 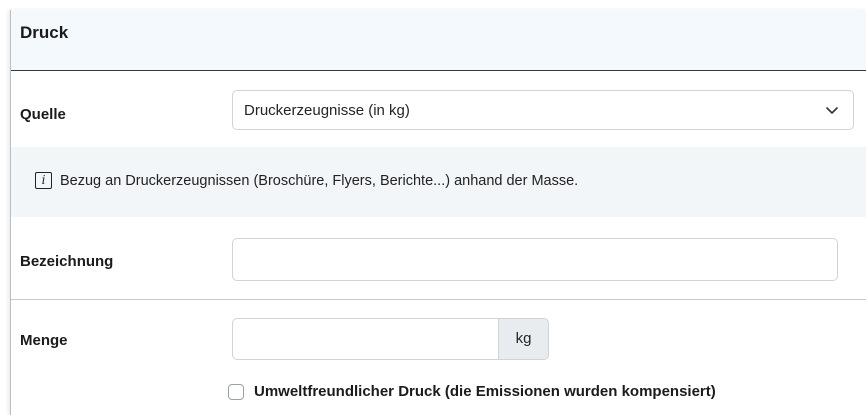 What do you see at coordinates (523, 339) in the screenshot?
I see `quantity-unit-addon: kg` at bounding box center [523, 339].